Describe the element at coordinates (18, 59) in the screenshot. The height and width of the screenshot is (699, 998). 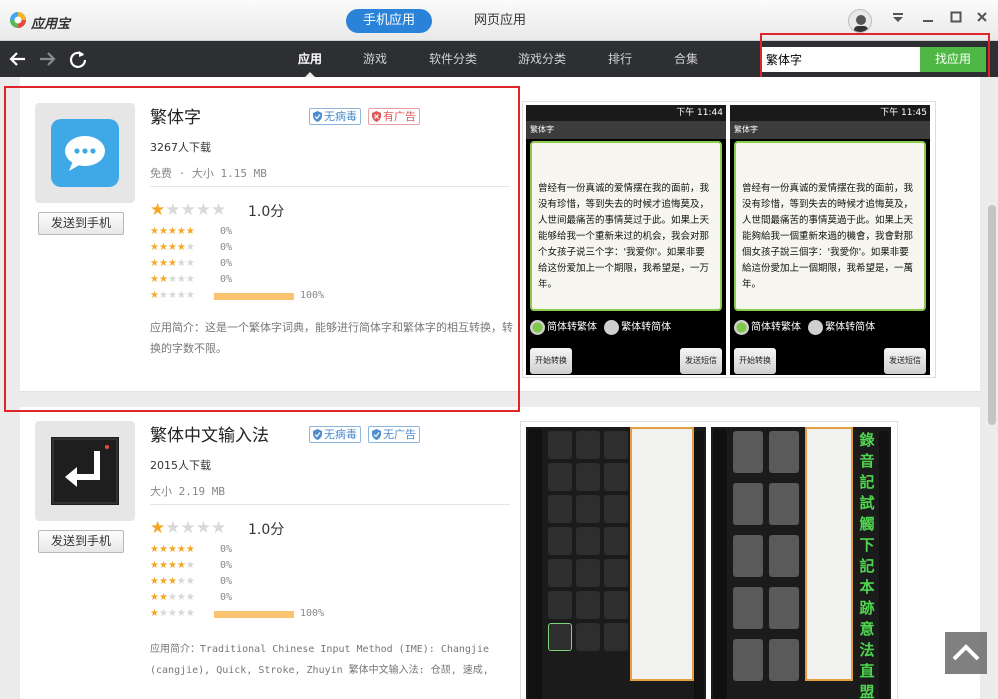
I see `back-arrow-icon` at that location.